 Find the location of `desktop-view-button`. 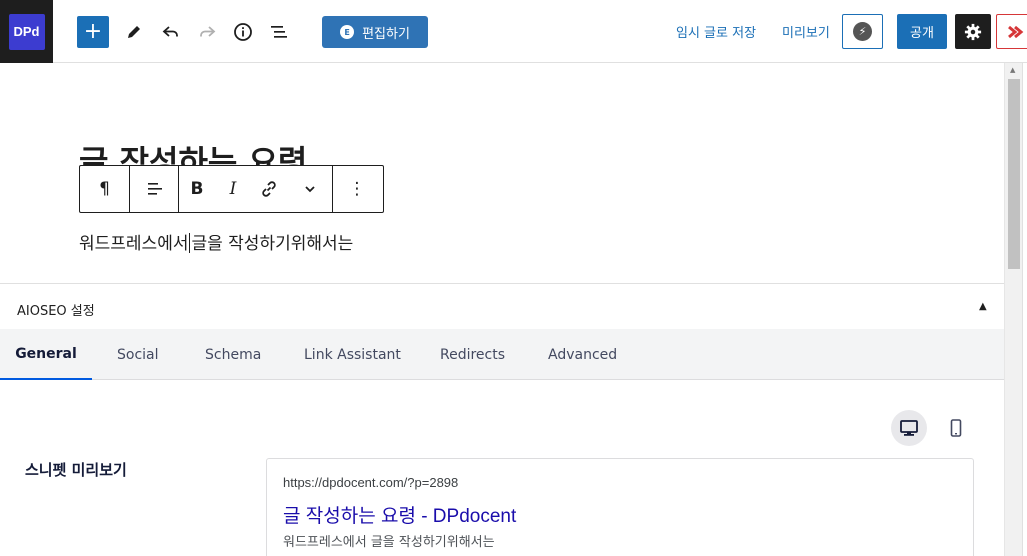

desktop-view-button is located at coordinates (909, 428).